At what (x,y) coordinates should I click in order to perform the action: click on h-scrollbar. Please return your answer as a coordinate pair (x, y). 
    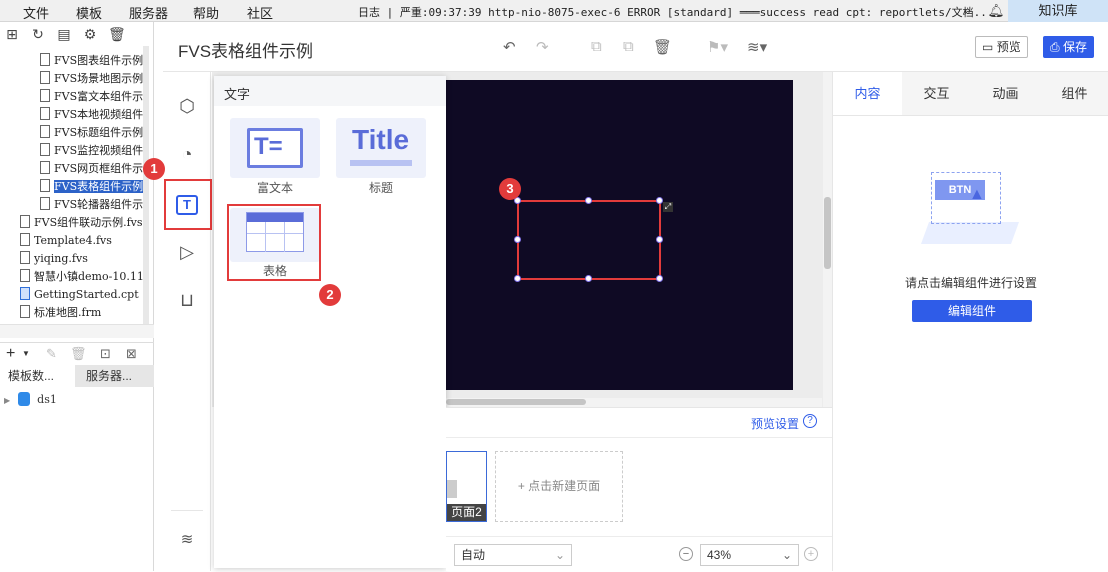
    Looking at the image, I should click on (77, 331).